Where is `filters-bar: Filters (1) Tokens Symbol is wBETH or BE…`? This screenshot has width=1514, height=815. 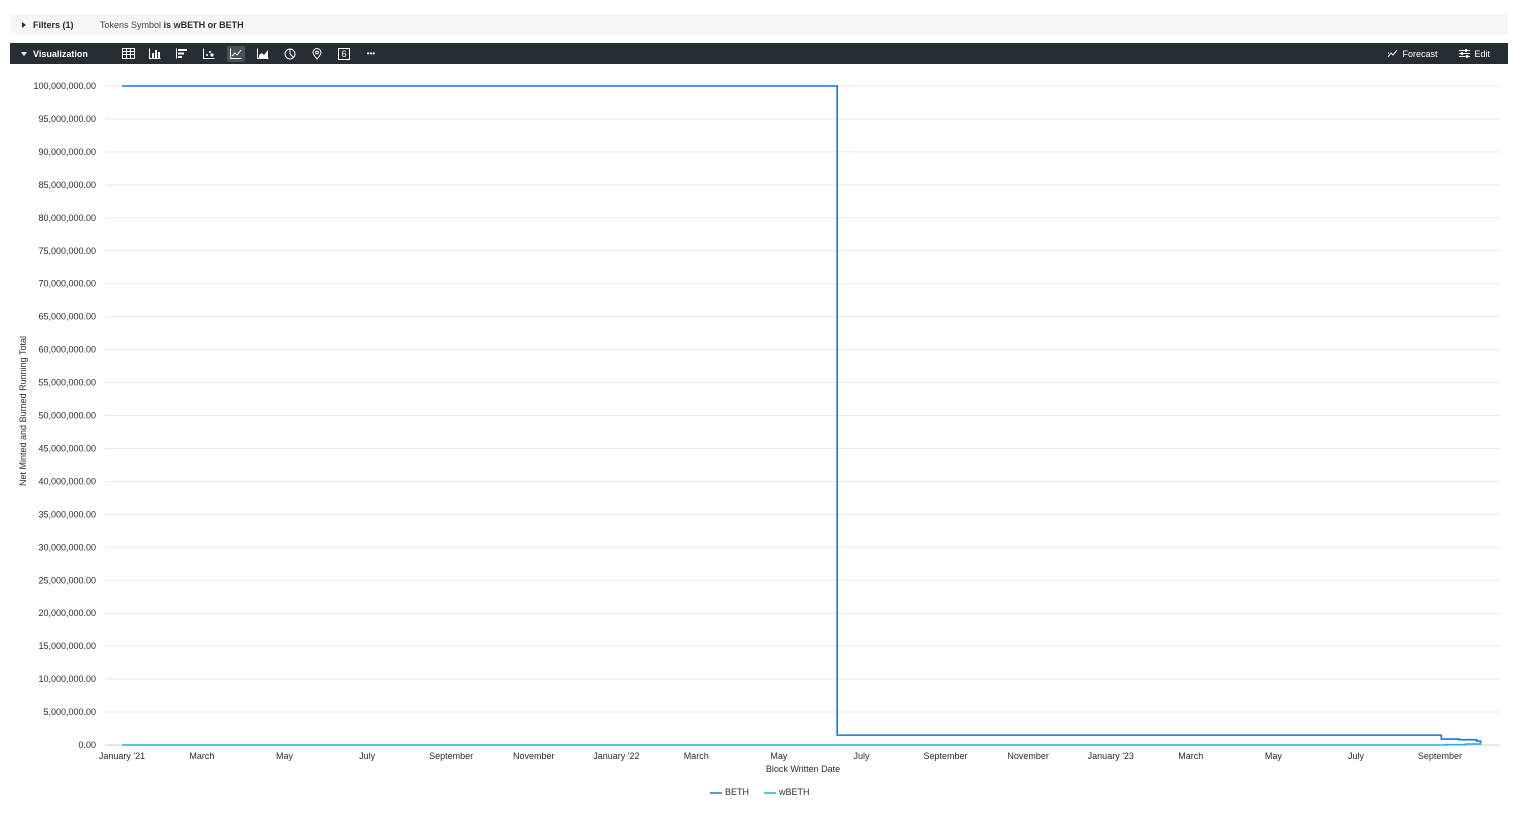
filters-bar: Filters (1) Tokens Symbol is wBETH or BE… is located at coordinates (759, 24).